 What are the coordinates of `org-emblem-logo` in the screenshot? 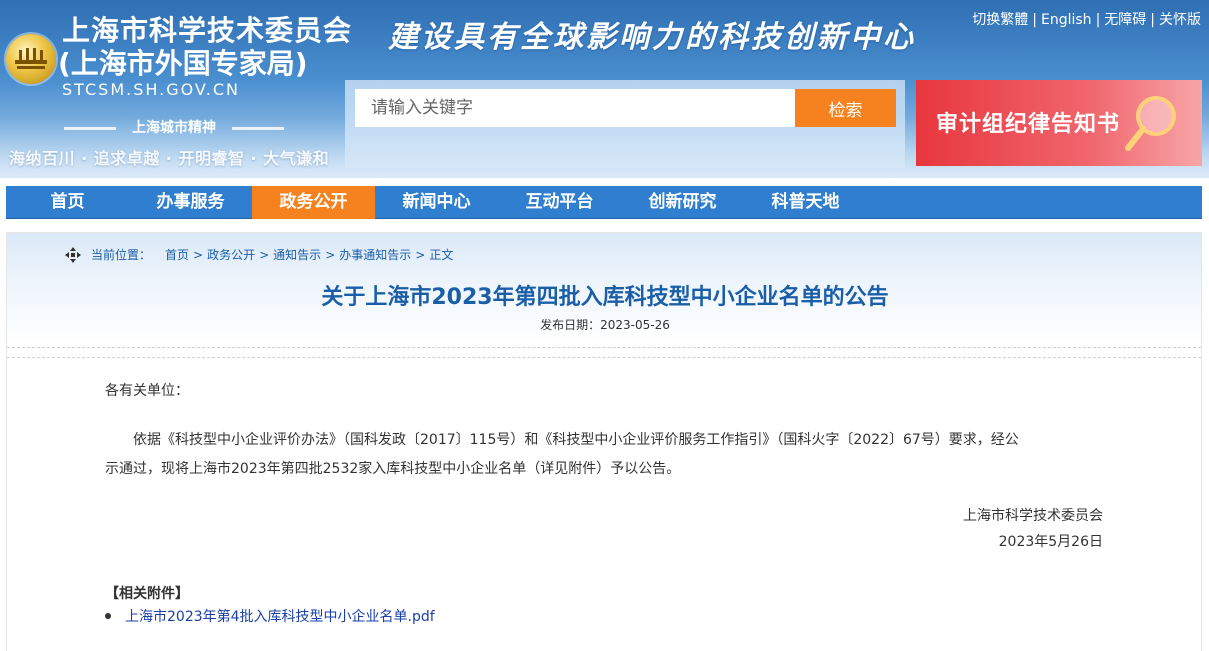 It's located at (31, 59).